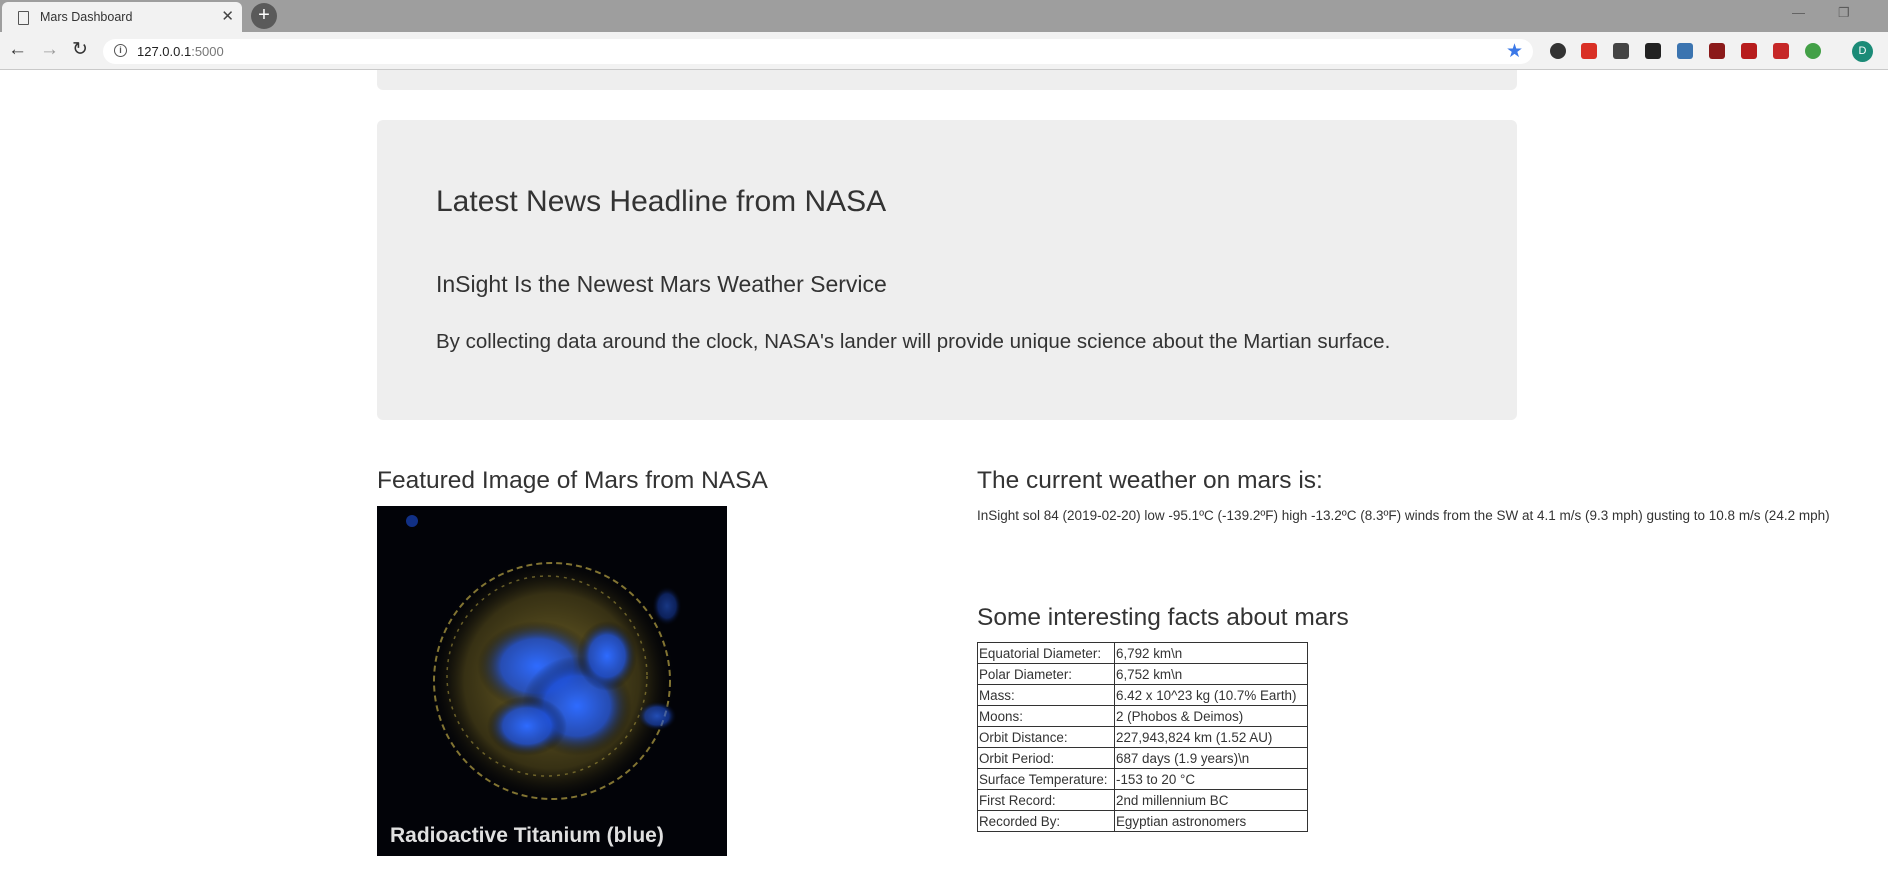 The height and width of the screenshot is (896, 1888). I want to click on browser-toolbar: ← → ↻ i 127.0.0.1:5000 ★, so click(944, 51).